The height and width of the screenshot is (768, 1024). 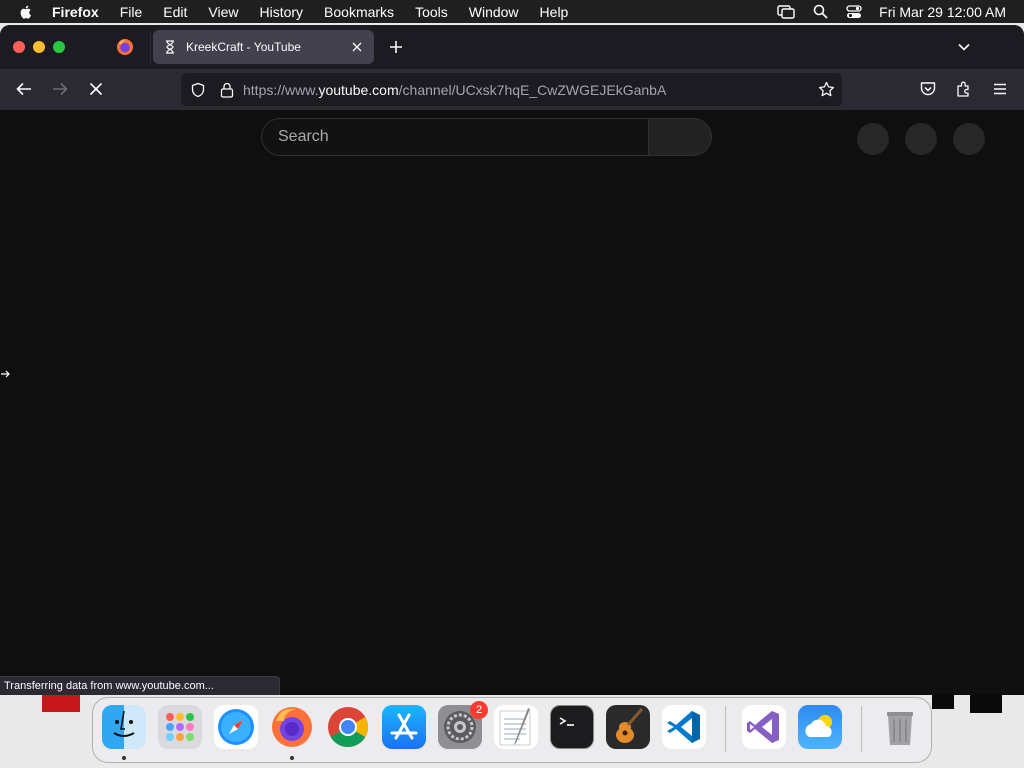 I want to click on tab-title: KreekCraft - YouTube, so click(x=243, y=47).